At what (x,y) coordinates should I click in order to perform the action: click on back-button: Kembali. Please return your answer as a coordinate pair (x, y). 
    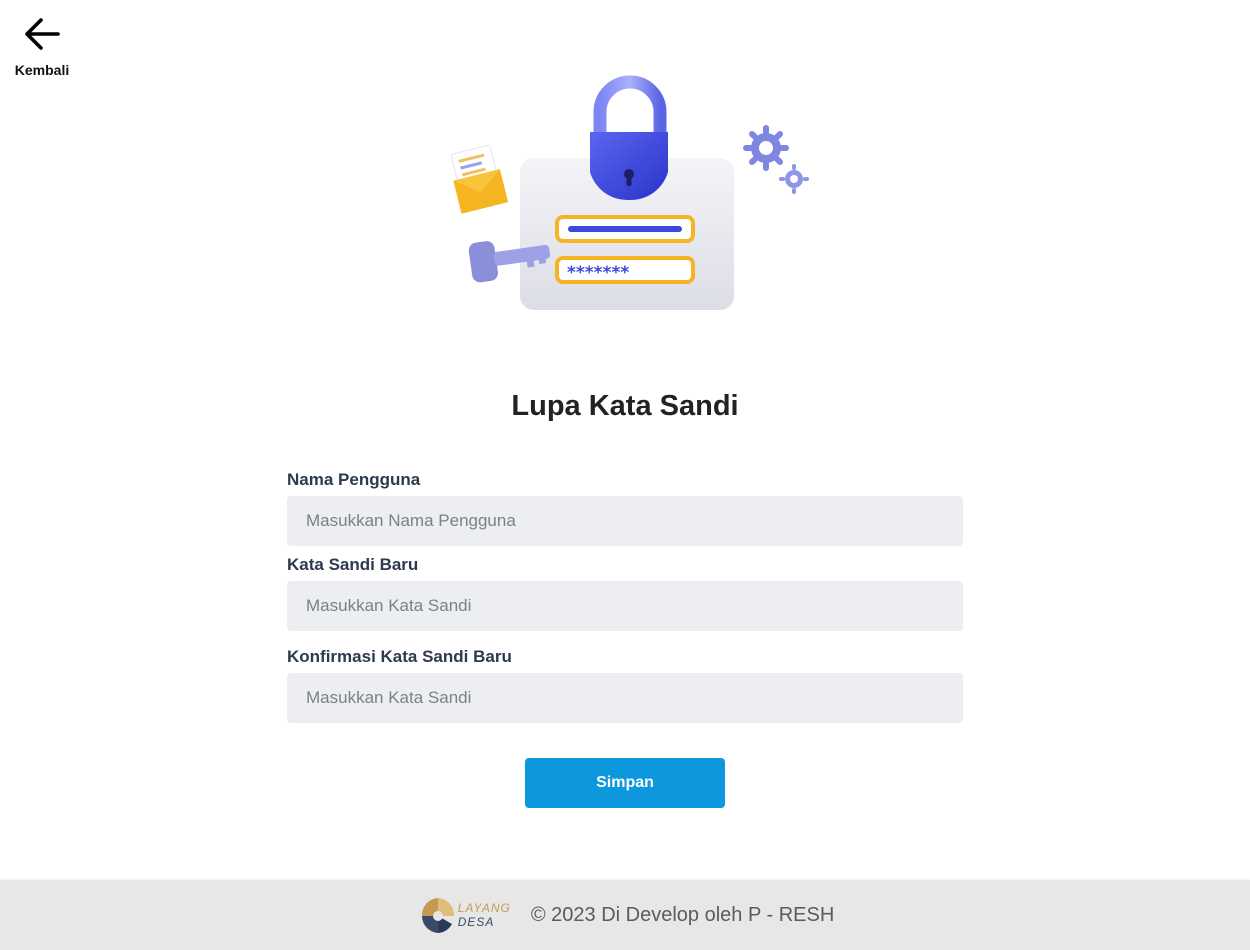
    Looking at the image, I should click on (42, 47).